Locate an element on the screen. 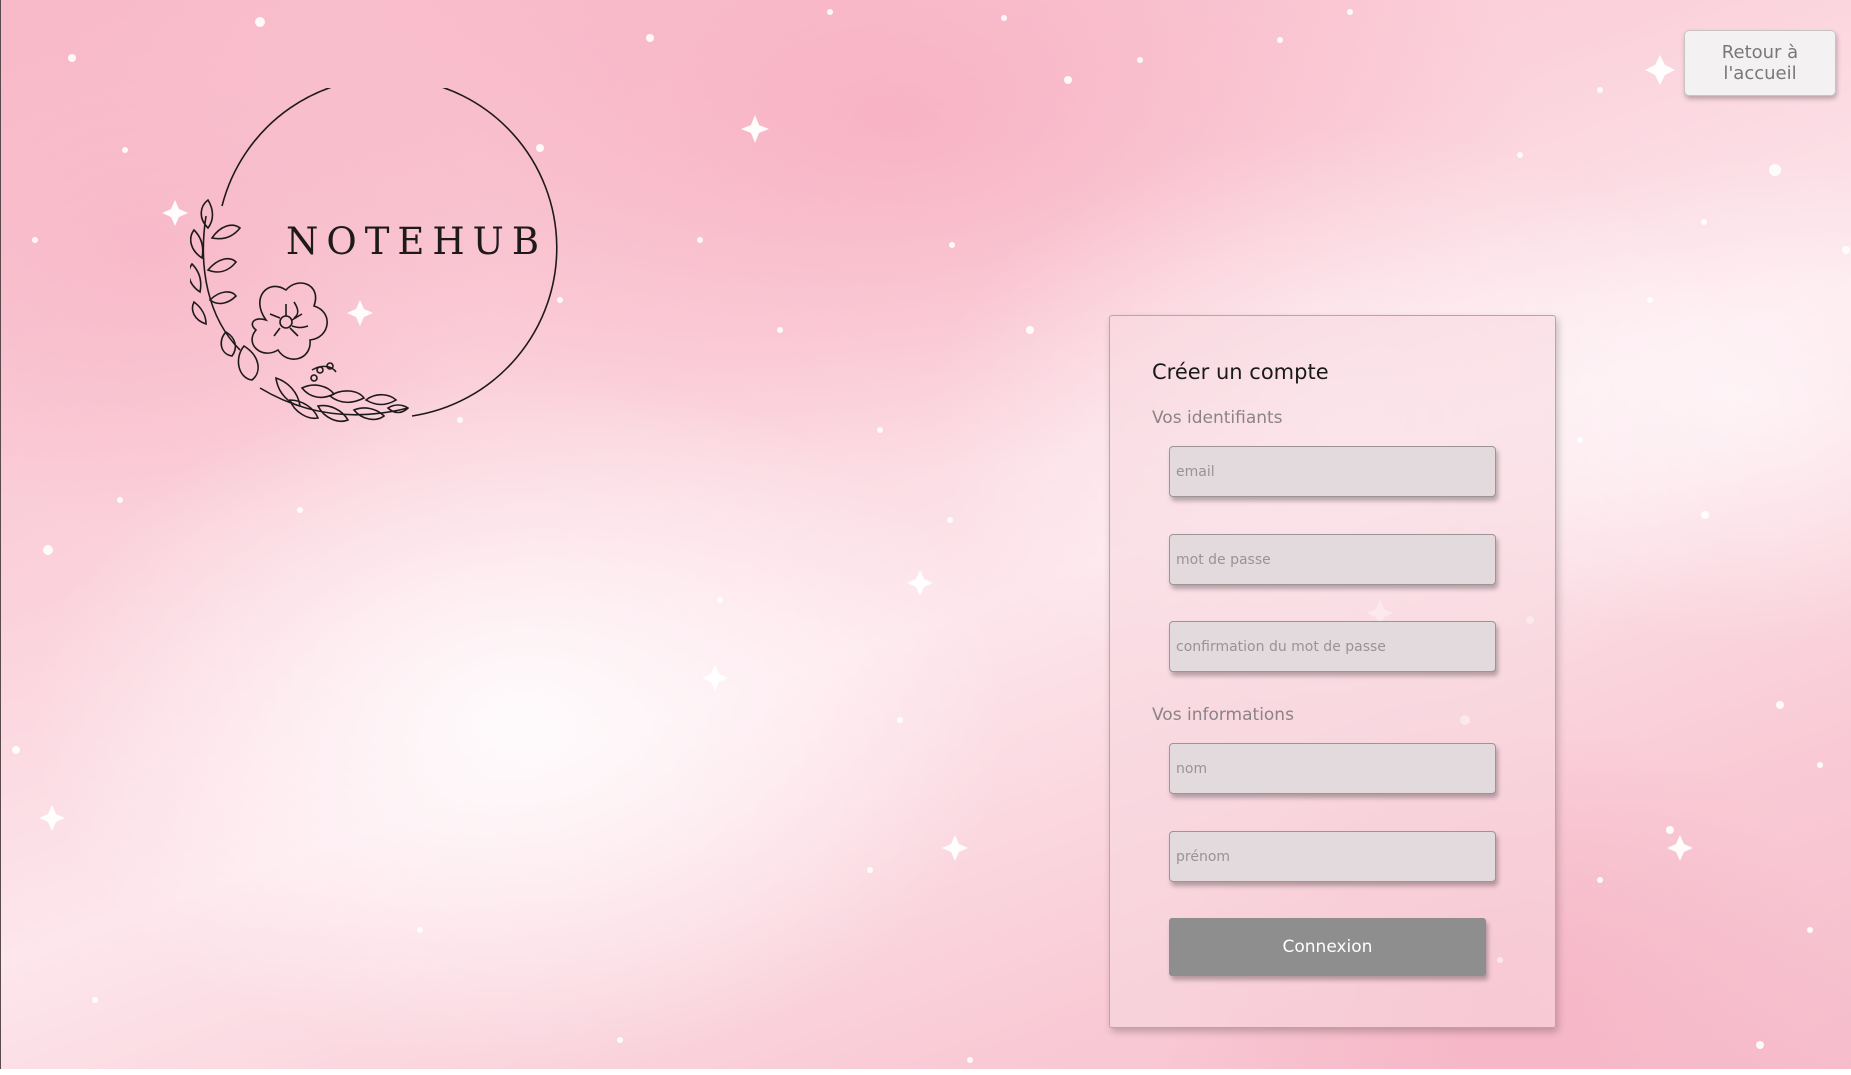 This screenshot has width=1851, height=1075. password-input is located at coordinates (1332, 559).